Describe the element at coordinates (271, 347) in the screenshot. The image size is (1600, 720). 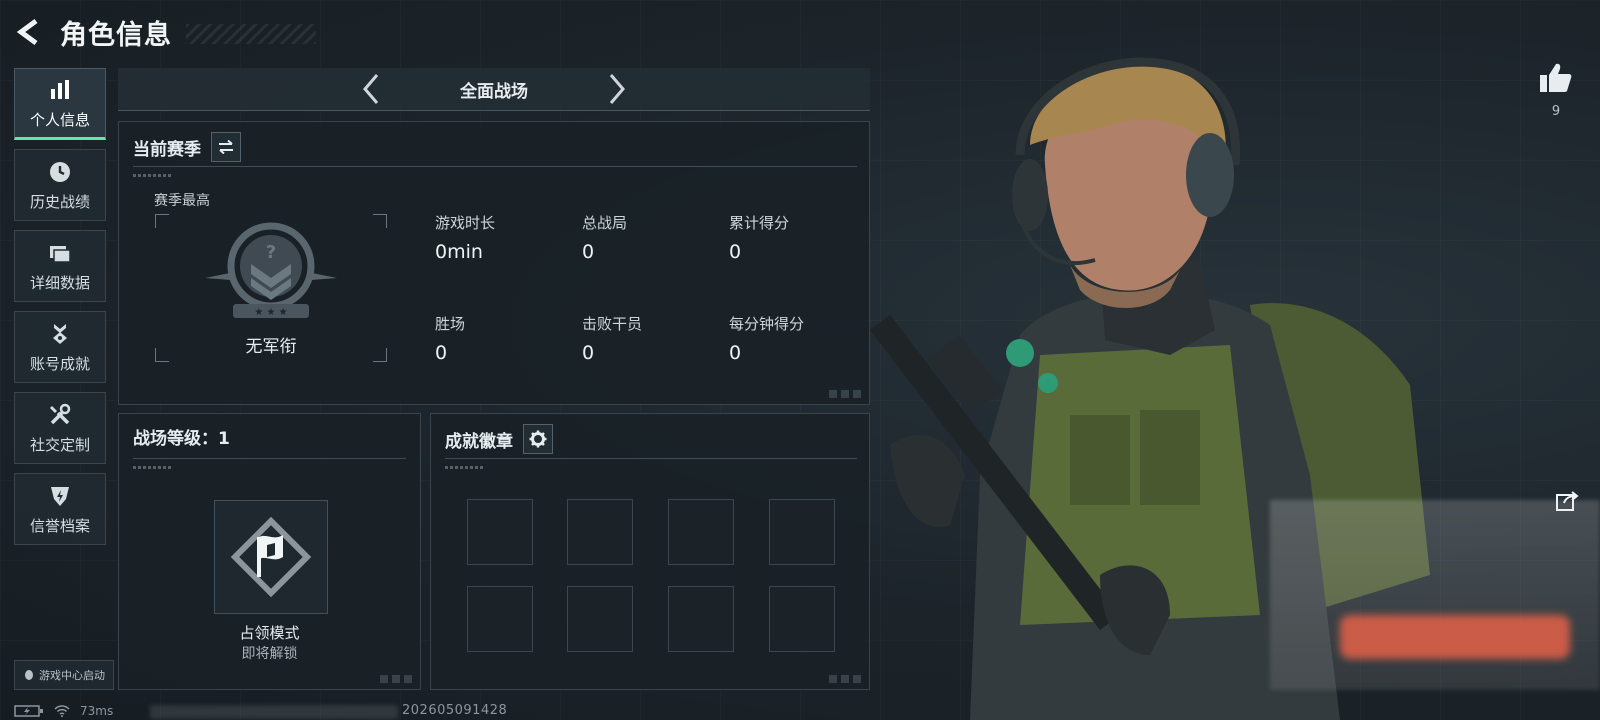
I see `rank-name: 无军衔` at that location.